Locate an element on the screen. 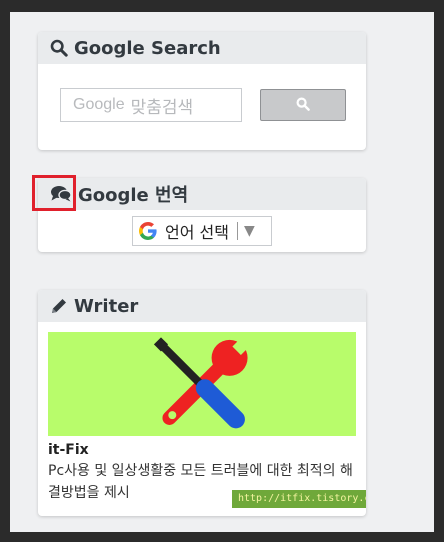 This screenshot has height=542, width=444. tools-icon is located at coordinates (202, 382).